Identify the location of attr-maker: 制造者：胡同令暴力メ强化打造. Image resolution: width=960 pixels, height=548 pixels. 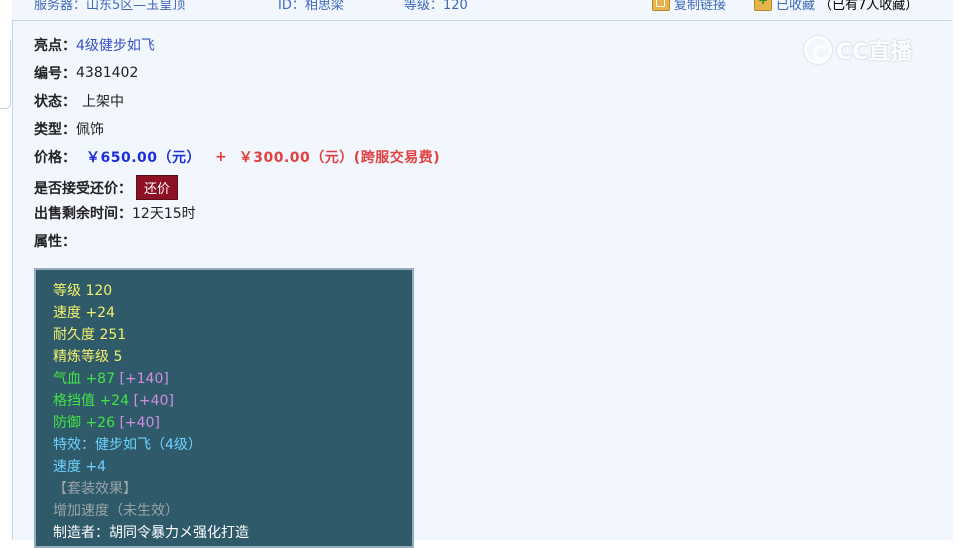
(151, 533).